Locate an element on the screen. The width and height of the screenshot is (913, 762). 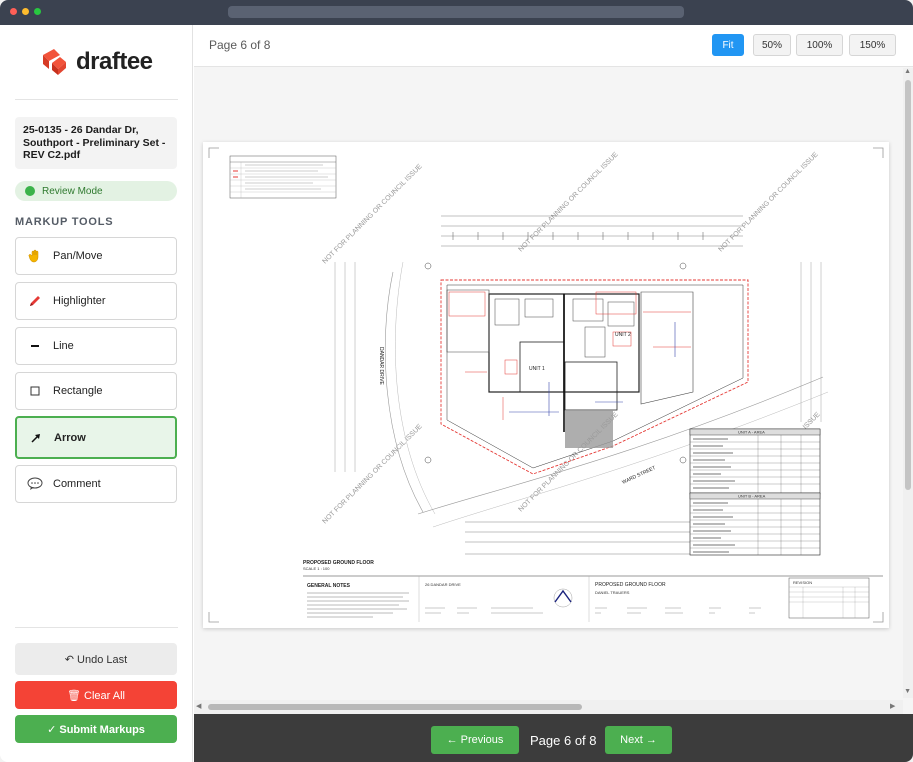
clear-all-button: 🗑 Clear All is located at coordinates (96, 695).